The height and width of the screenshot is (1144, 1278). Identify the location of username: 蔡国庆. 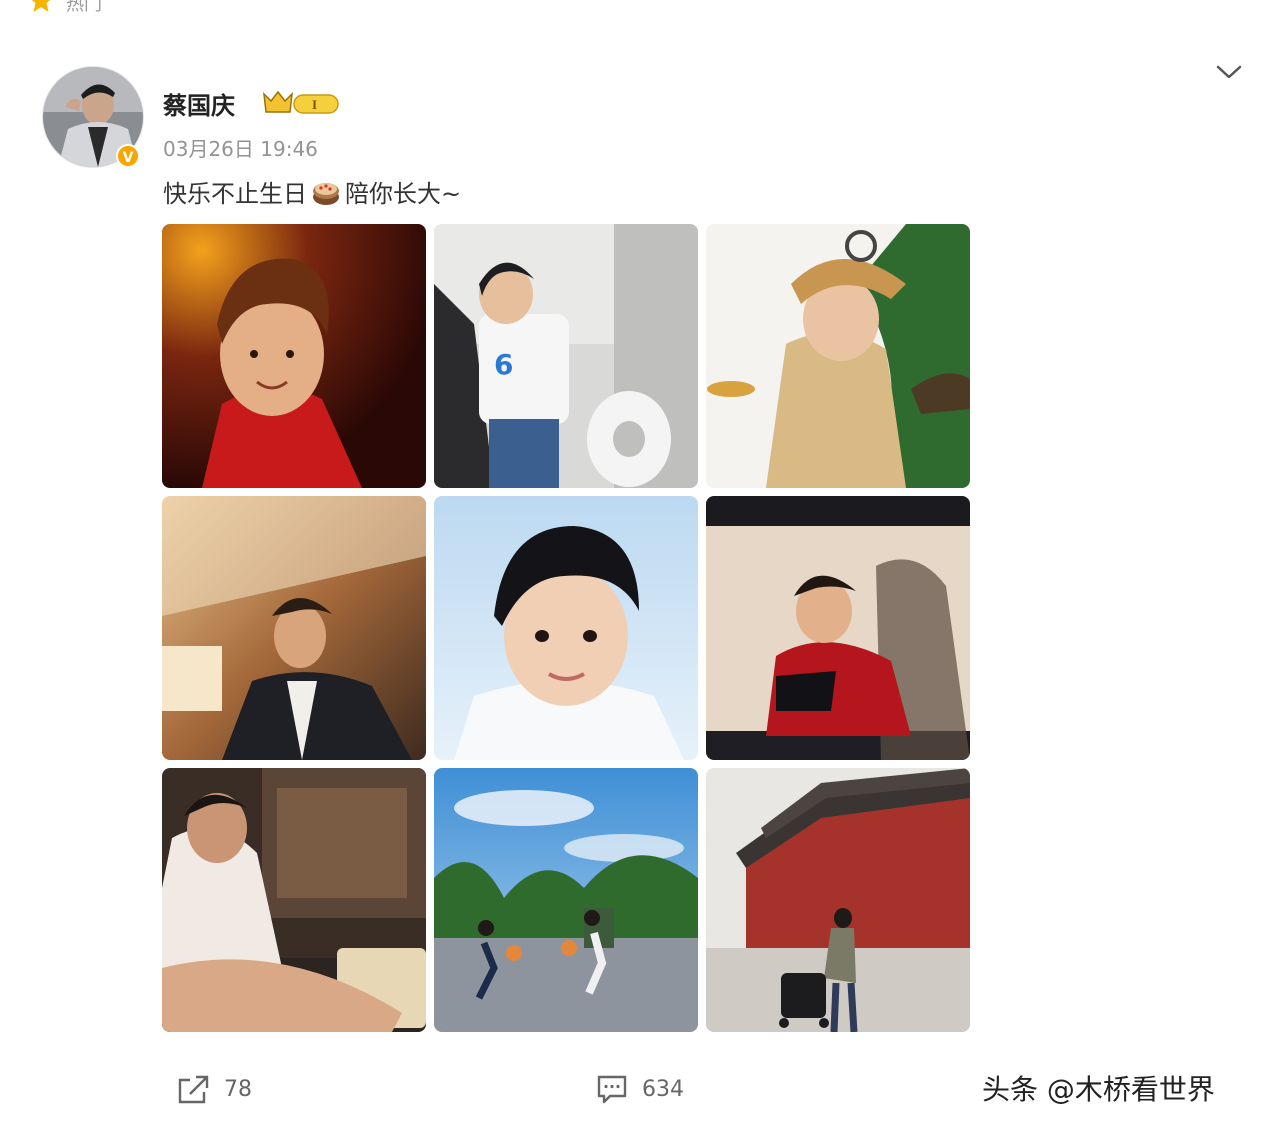
(199, 103).